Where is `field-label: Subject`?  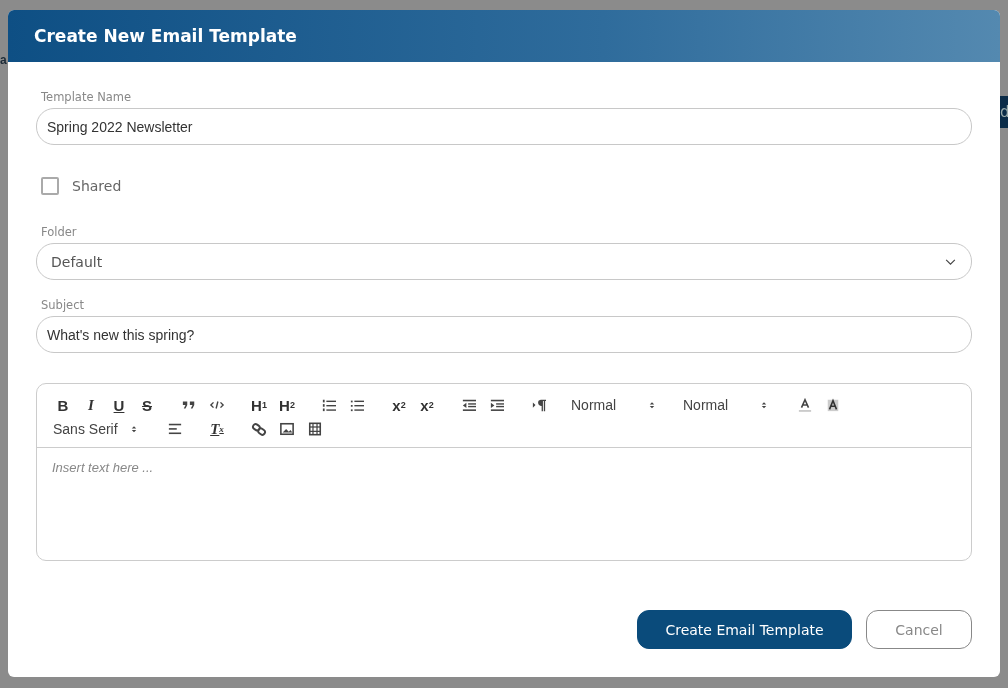
field-label: Subject is located at coordinates (62, 305).